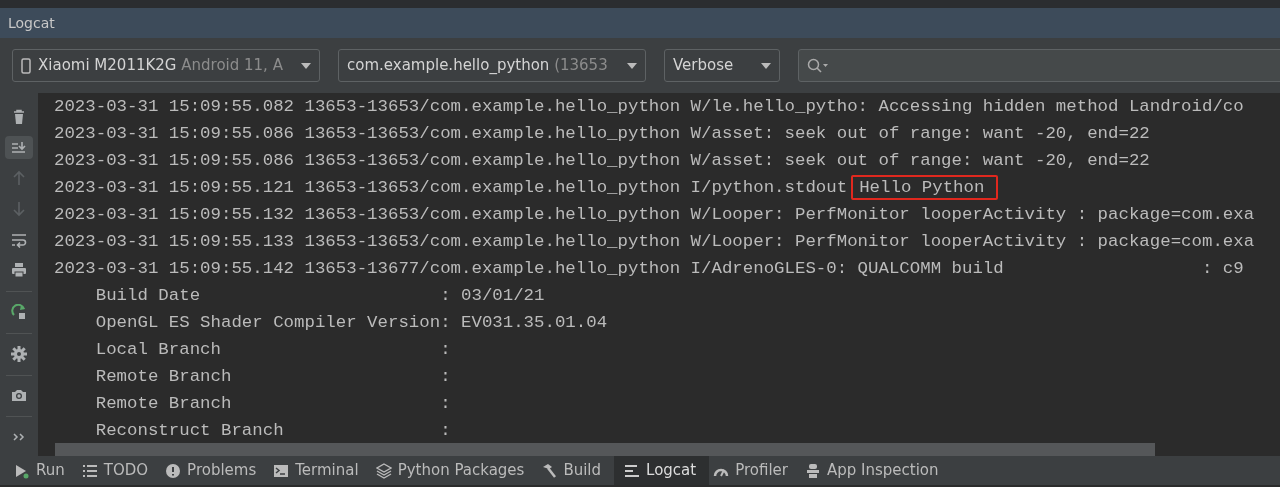 The height and width of the screenshot is (487, 1280). What do you see at coordinates (451, 188) in the screenshot?
I see `log-line: 2023-03-31 15:09:55.121 13653-13653/com.example.hello_python I/python.stdout` at bounding box center [451, 188].